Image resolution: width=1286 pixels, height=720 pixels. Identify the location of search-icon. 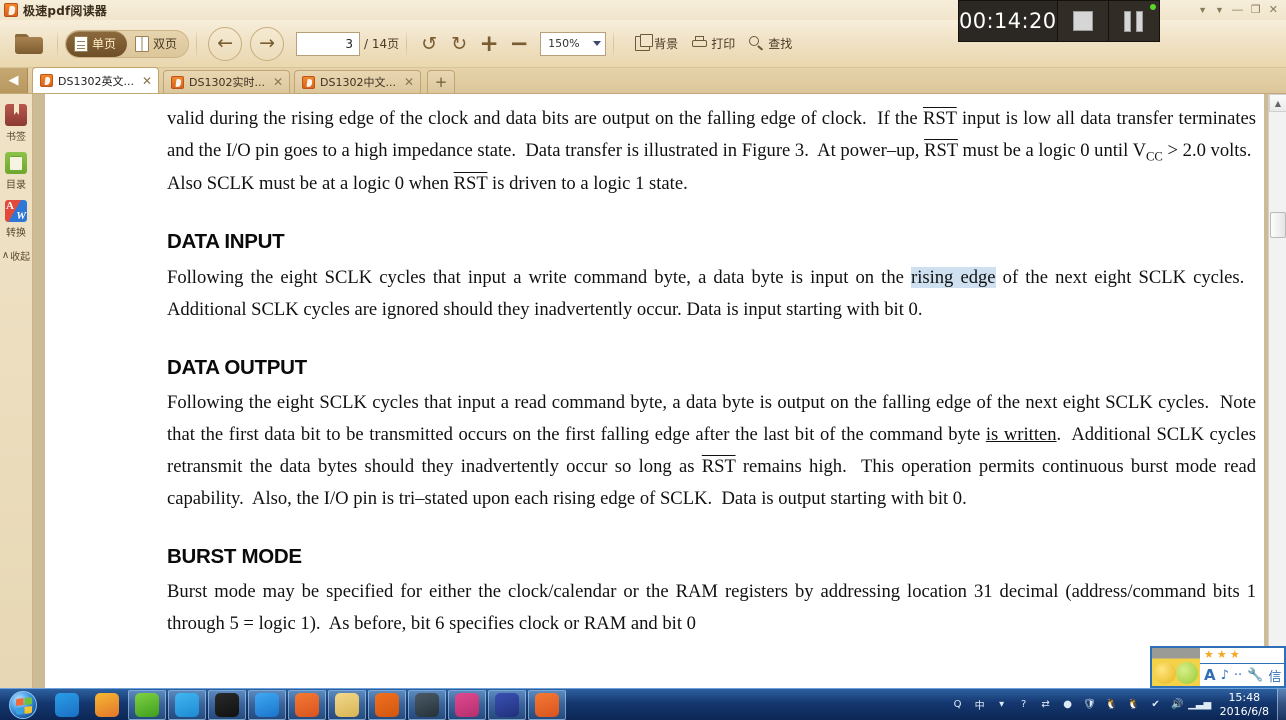
(756, 43).